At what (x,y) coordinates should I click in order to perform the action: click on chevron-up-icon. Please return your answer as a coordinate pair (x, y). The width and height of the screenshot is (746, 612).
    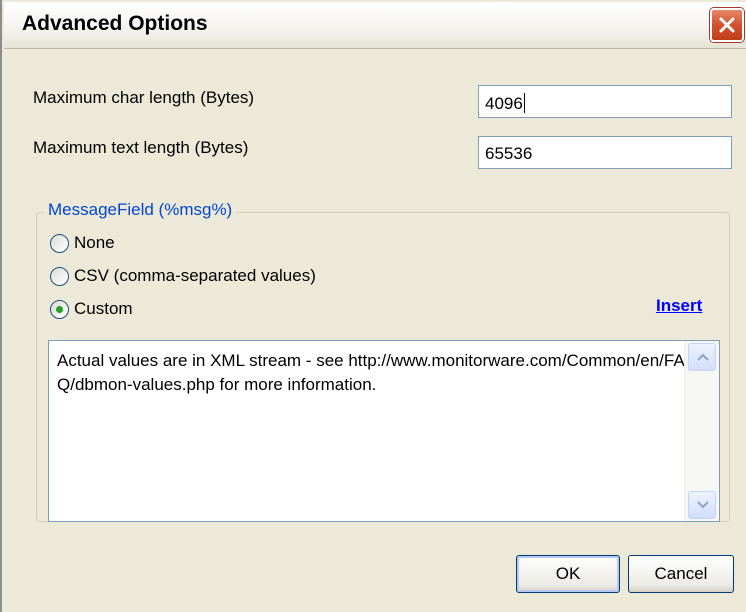
    Looking at the image, I should click on (703, 357).